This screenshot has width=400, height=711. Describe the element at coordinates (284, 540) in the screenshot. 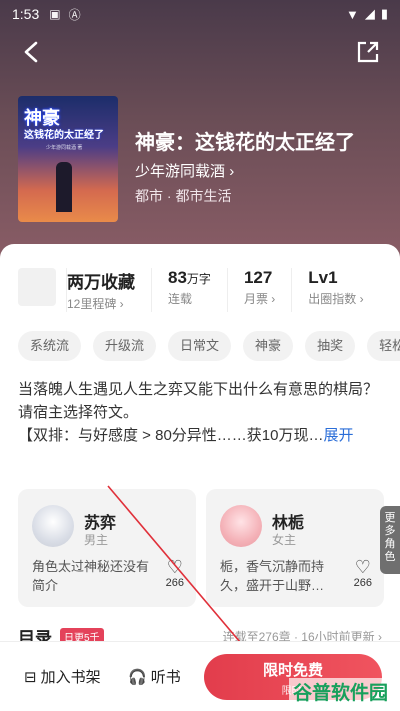

I see `character-role: 女主` at that location.